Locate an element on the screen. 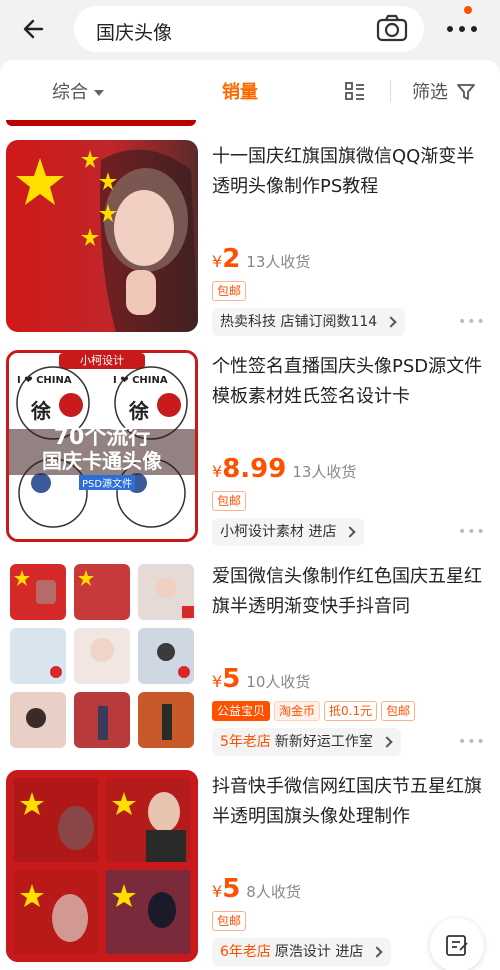  edit-note-icon is located at coordinates (457, 945).